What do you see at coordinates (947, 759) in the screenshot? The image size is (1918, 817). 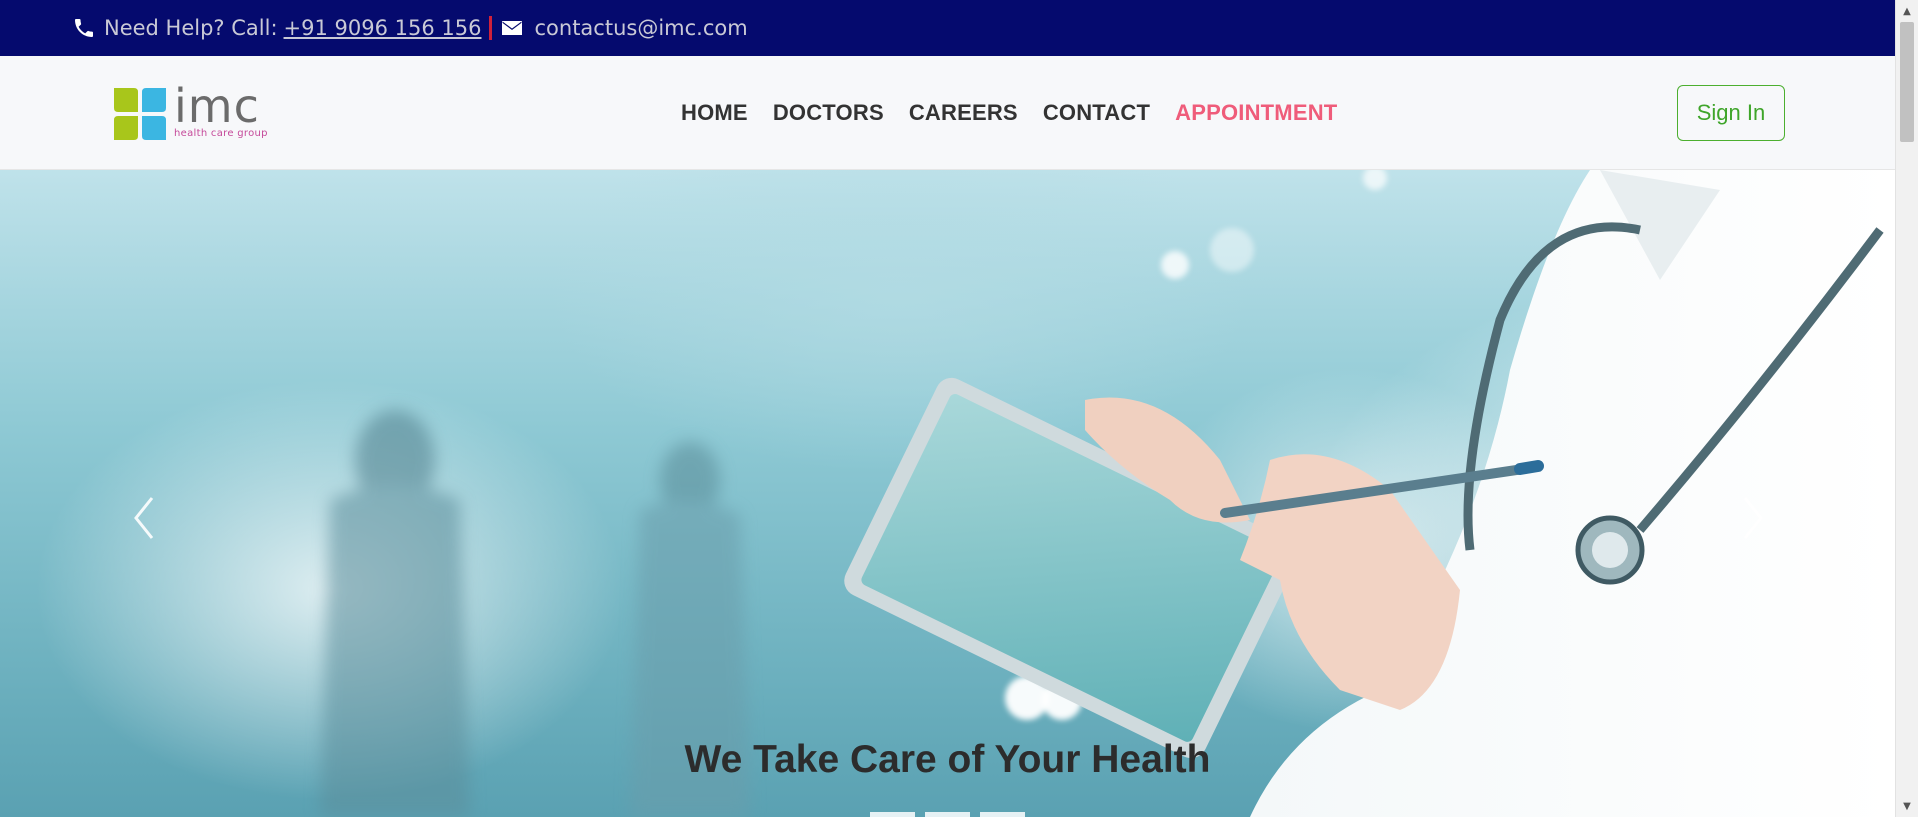 I see `hero-title: We Take Care of Your Health` at bounding box center [947, 759].